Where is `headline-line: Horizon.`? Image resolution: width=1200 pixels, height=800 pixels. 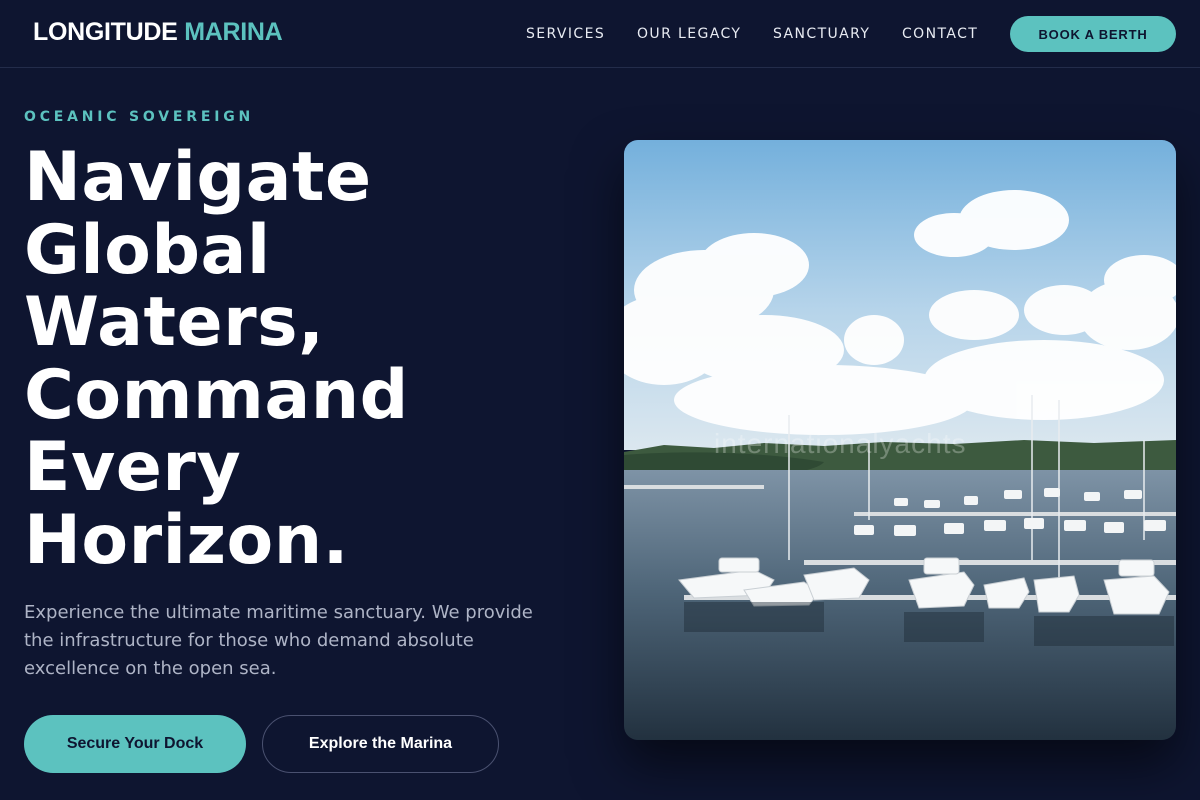 headline-line: Horizon. is located at coordinates (187, 540).